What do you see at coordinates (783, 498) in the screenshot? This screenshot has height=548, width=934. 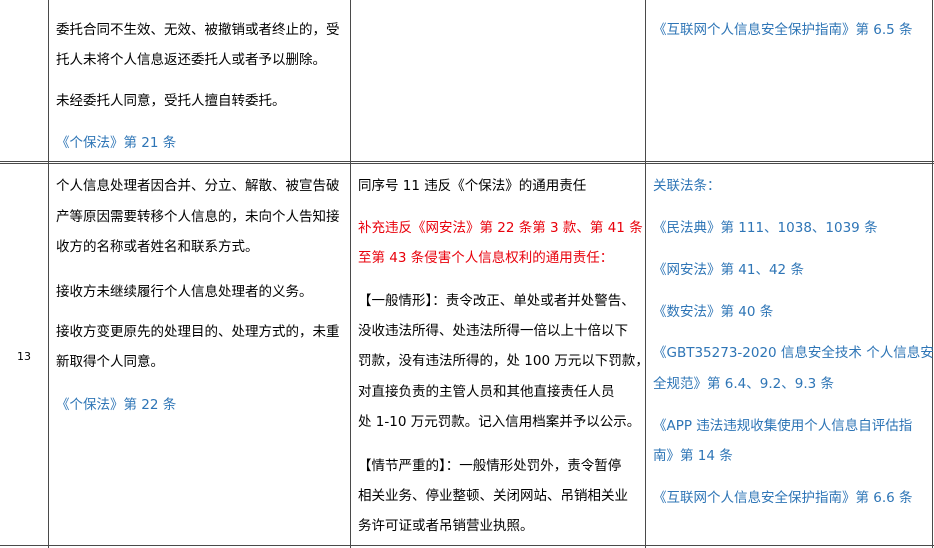 I see `law-reference: 《互联网个人信息安全保护指南》第 6.6 条` at bounding box center [783, 498].